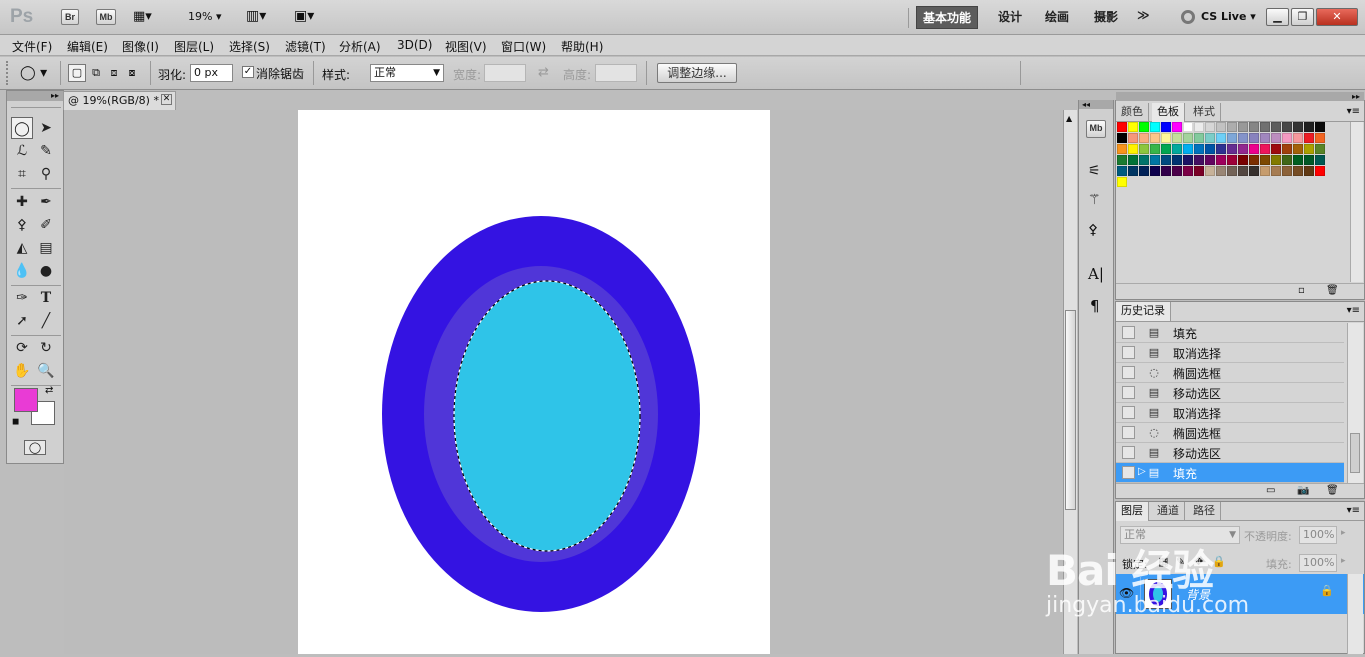 Image resolution: width=1365 pixels, height=657 pixels. What do you see at coordinates (1353, 510) in the screenshot?
I see `panel-menu-icon: ▾≡` at bounding box center [1353, 510].